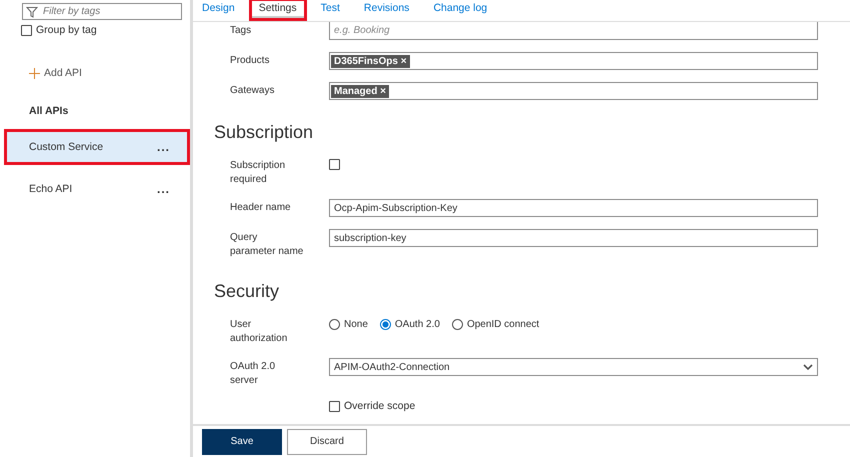  I want to click on text-field: subscription-key, so click(573, 238).